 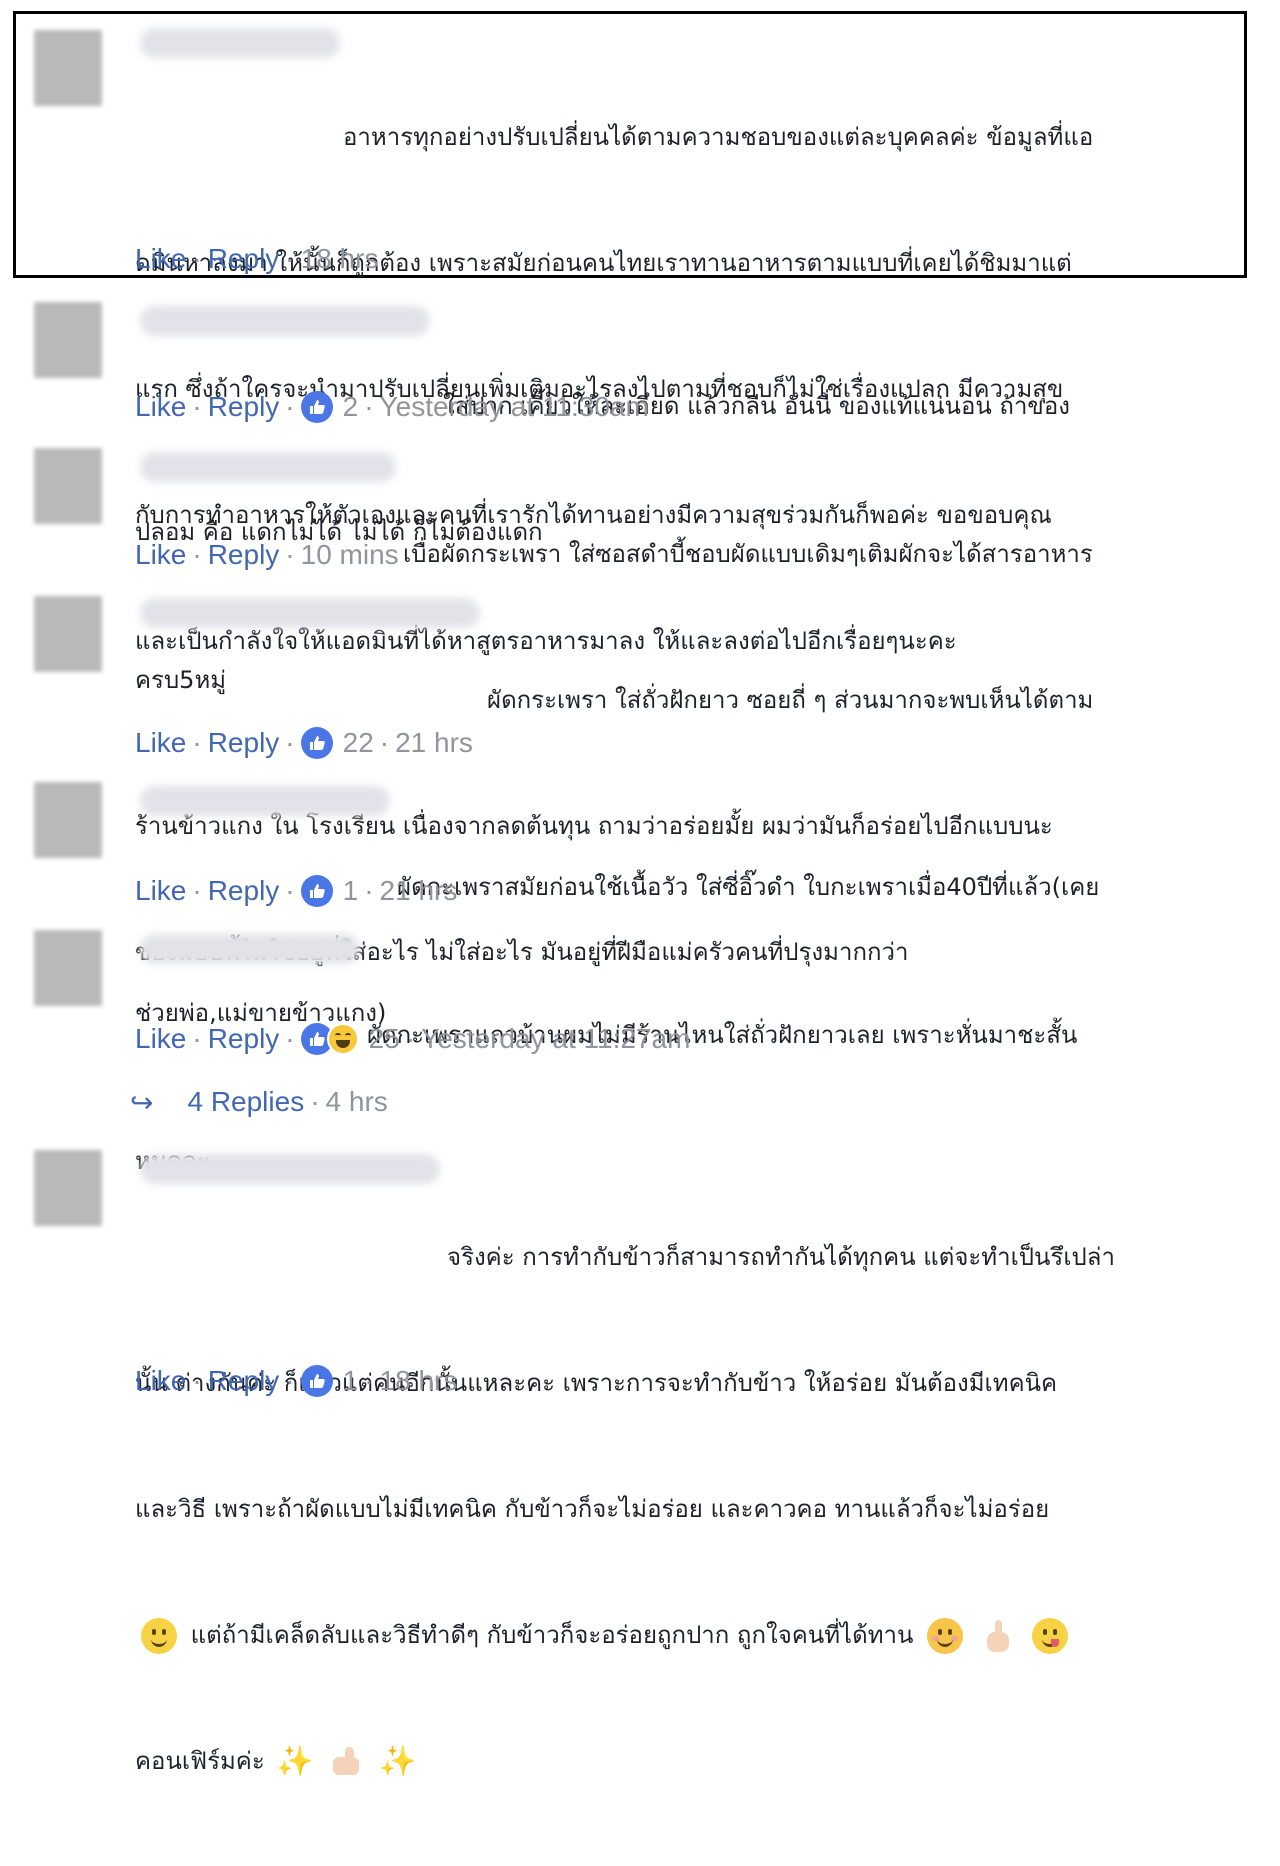 What do you see at coordinates (998, 1636) in the screenshot?
I see `pointing-up-emoji-icon` at bounding box center [998, 1636].